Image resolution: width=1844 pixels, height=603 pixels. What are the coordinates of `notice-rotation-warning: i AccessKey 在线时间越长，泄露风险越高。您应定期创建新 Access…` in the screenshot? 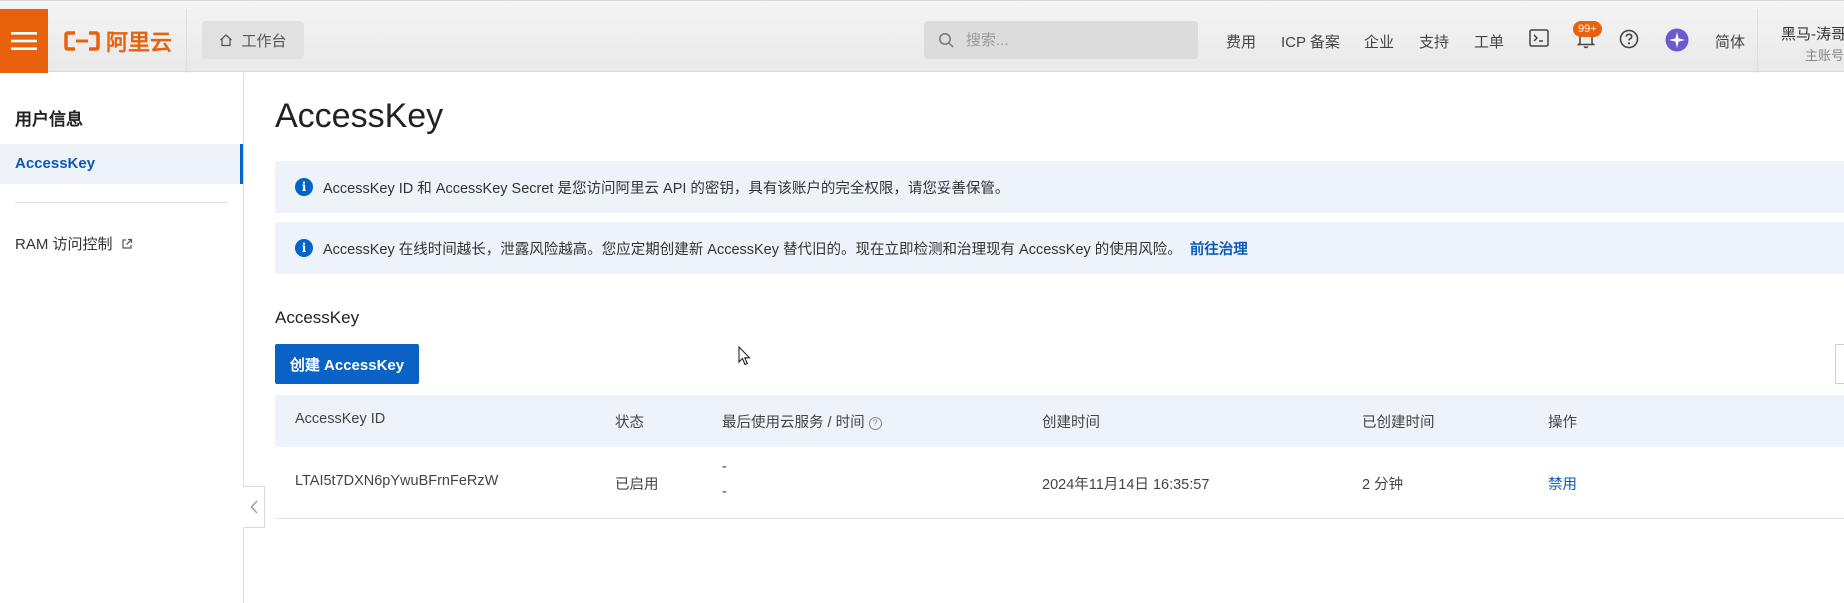 It's located at (1059, 248).